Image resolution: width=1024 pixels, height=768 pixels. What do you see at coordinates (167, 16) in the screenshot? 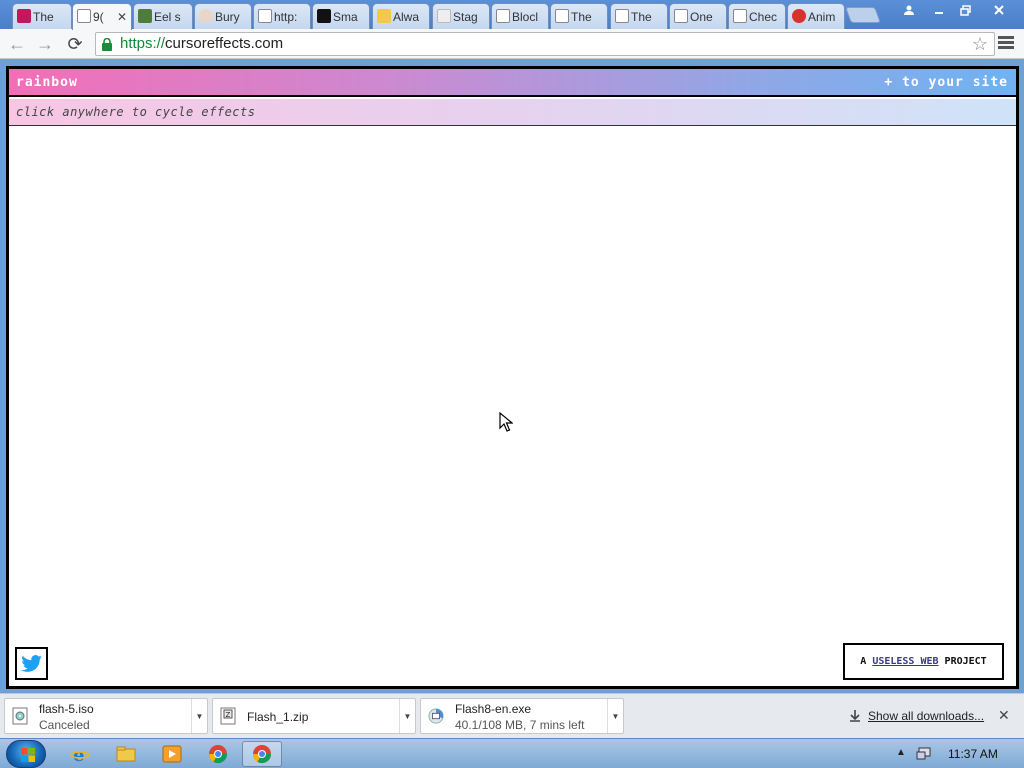
I see `tab-label: Eel s` at bounding box center [167, 16].